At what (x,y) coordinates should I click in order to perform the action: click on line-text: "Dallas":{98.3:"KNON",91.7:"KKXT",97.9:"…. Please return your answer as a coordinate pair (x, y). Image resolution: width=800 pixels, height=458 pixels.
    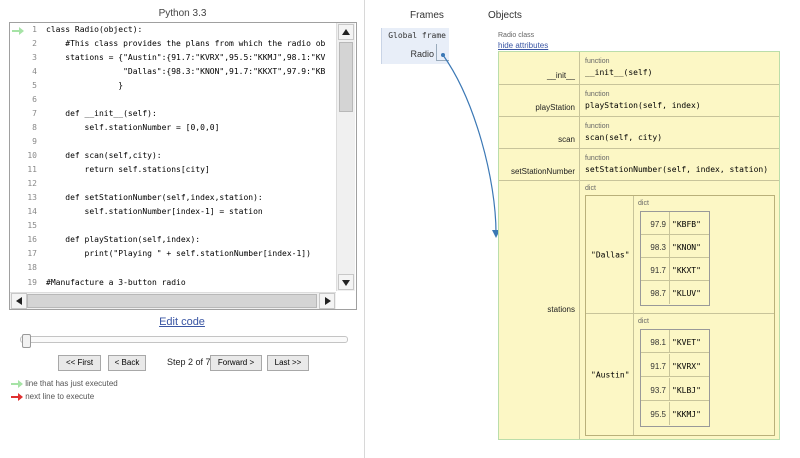
    Looking at the image, I should click on (186, 71).